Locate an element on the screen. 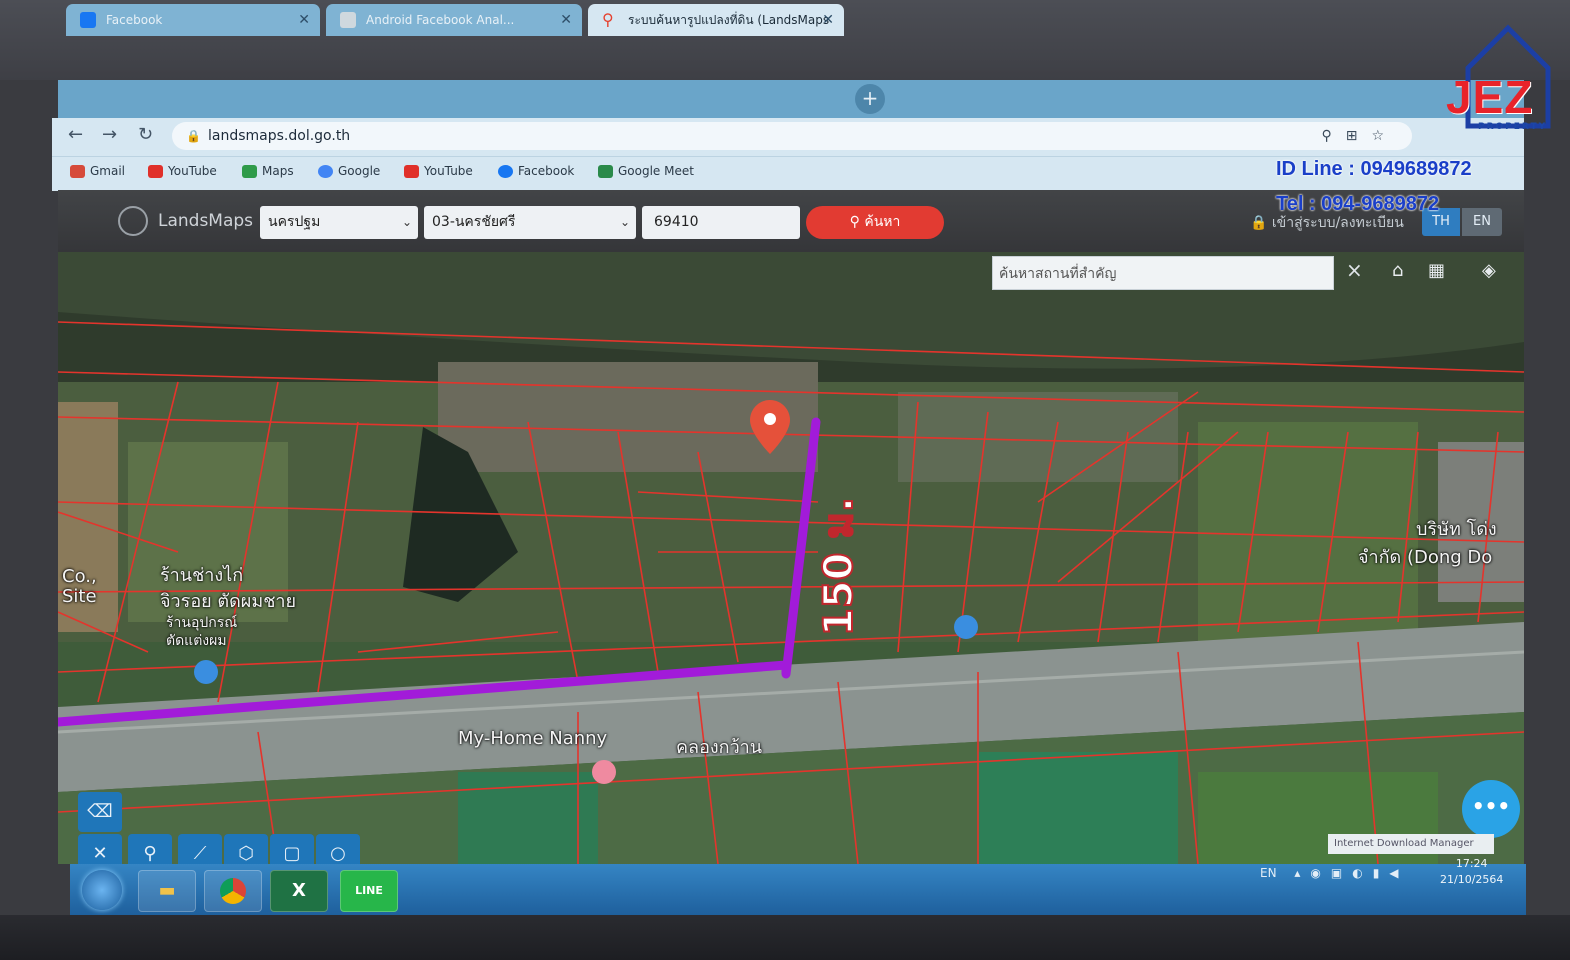 The width and height of the screenshot is (1570, 960). district-value: 03-นครชัยศรี is located at coordinates (474, 222).